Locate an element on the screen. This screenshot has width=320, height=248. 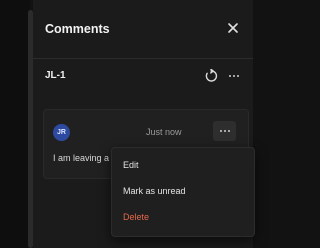
panel-title: Comments is located at coordinates (77, 29).